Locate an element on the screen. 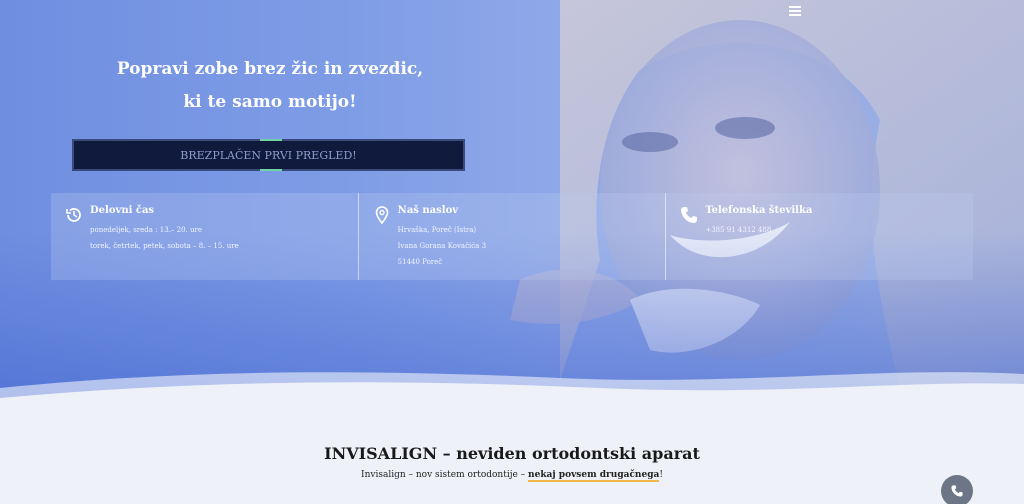 The width and height of the screenshot is (1024, 504). hours-title: Delovni čas is located at coordinates (122, 210).